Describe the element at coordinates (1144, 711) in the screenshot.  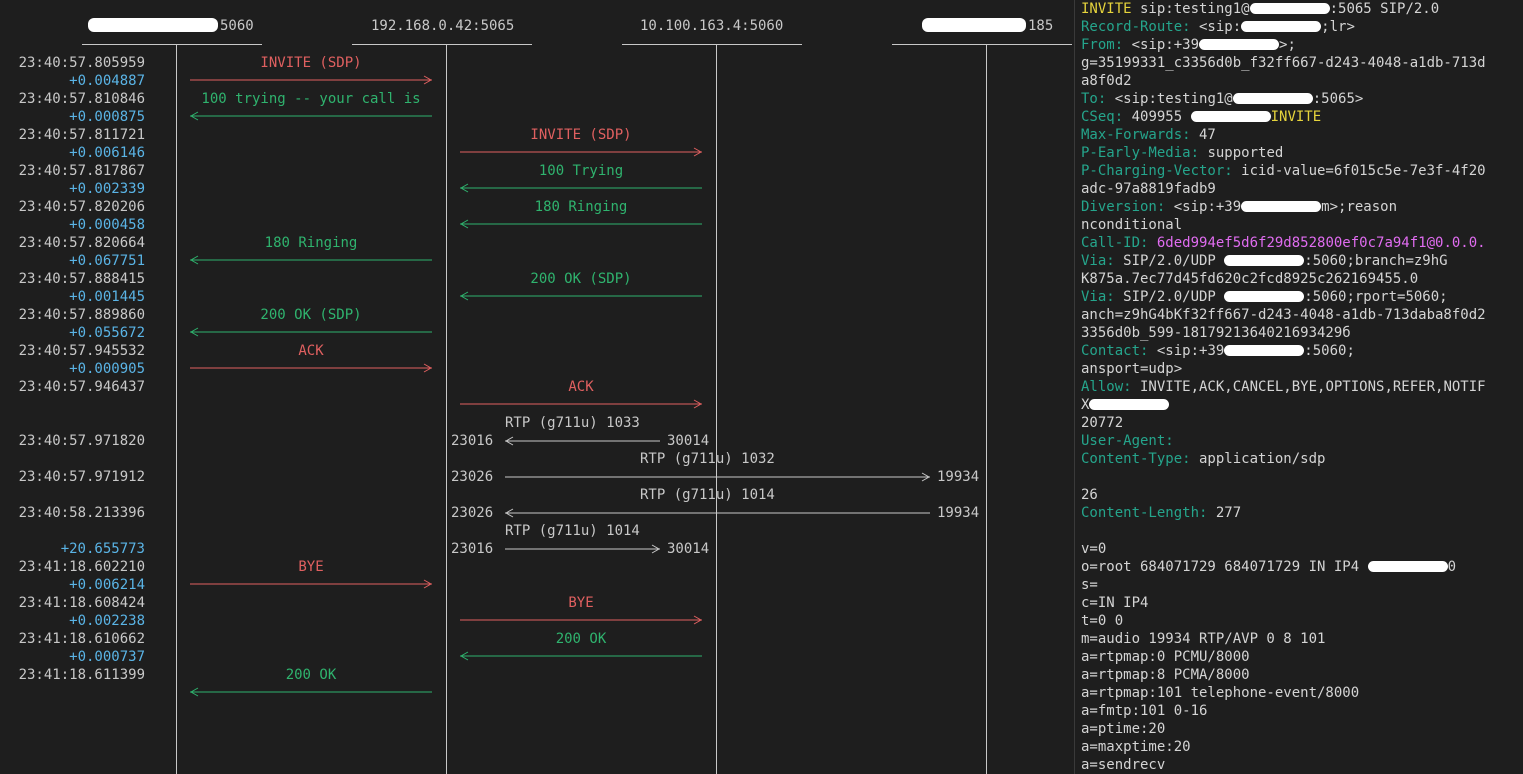
I see `sip-header-line: a=fmtp:101 0-16` at that location.